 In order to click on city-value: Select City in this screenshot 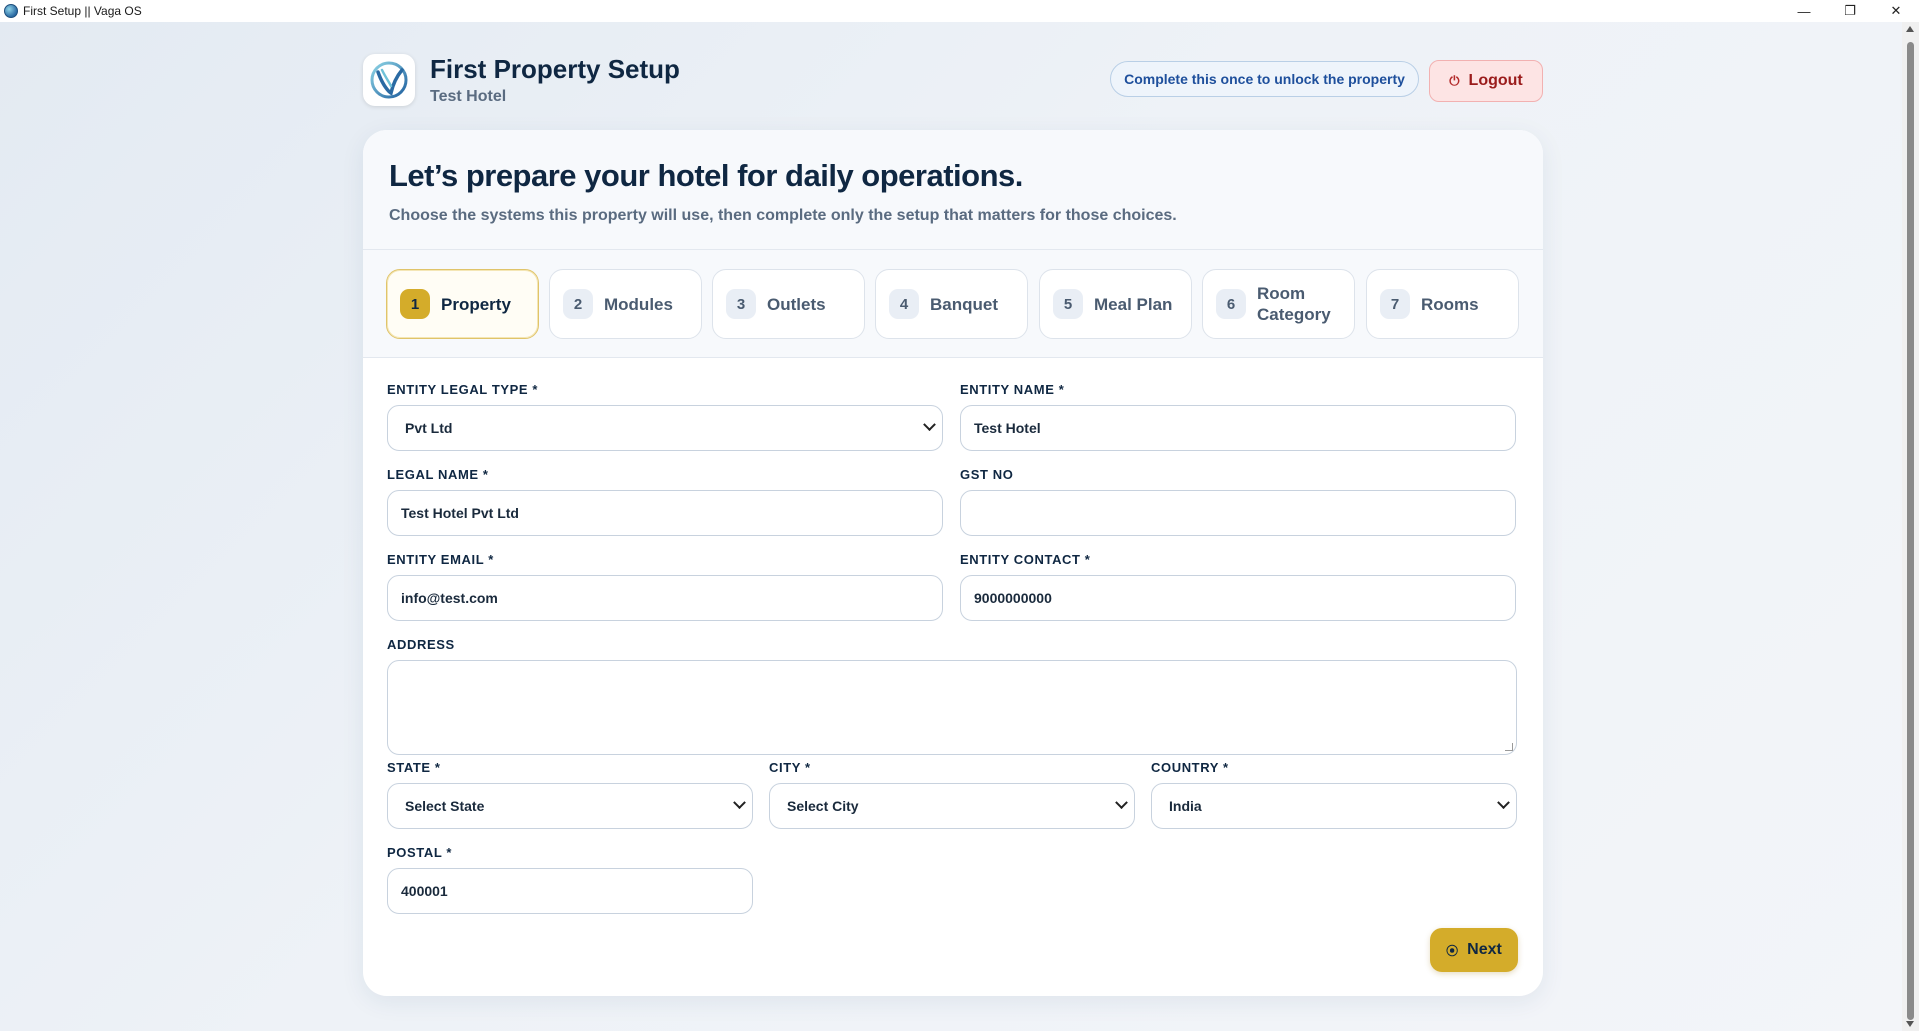, I will do `click(823, 806)`.